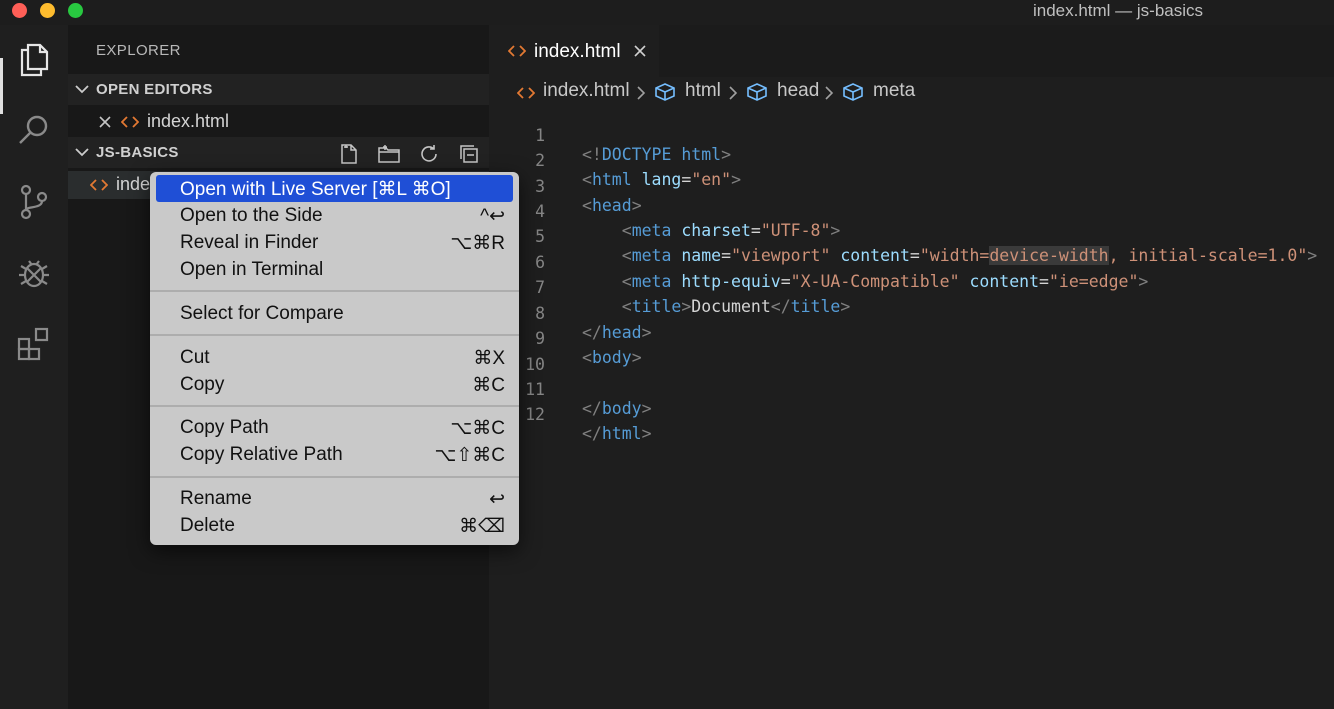  Describe the element at coordinates (1, 86) in the screenshot. I see `active-indicator` at that location.